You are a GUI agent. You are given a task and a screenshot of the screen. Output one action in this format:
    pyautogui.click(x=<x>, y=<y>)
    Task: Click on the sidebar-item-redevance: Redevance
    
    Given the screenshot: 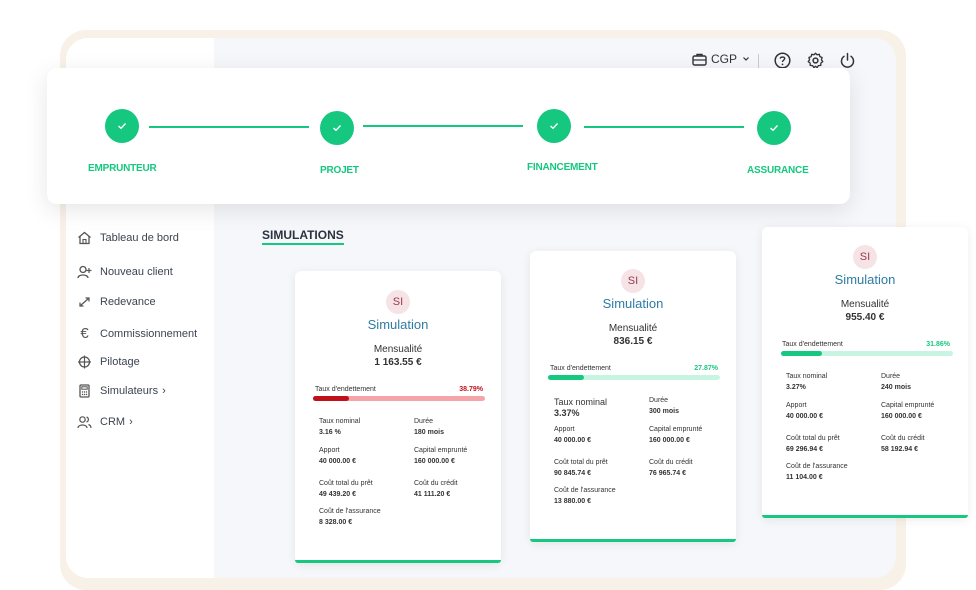 What is the action you would take?
    pyautogui.click(x=116, y=302)
    